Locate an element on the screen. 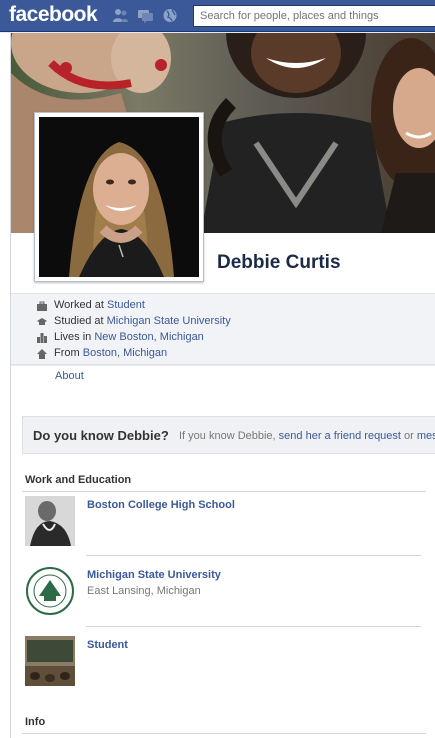 The height and width of the screenshot is (738, 435). do-you-know-question: Do you know Debbie? is located at coordinates (101, 435).